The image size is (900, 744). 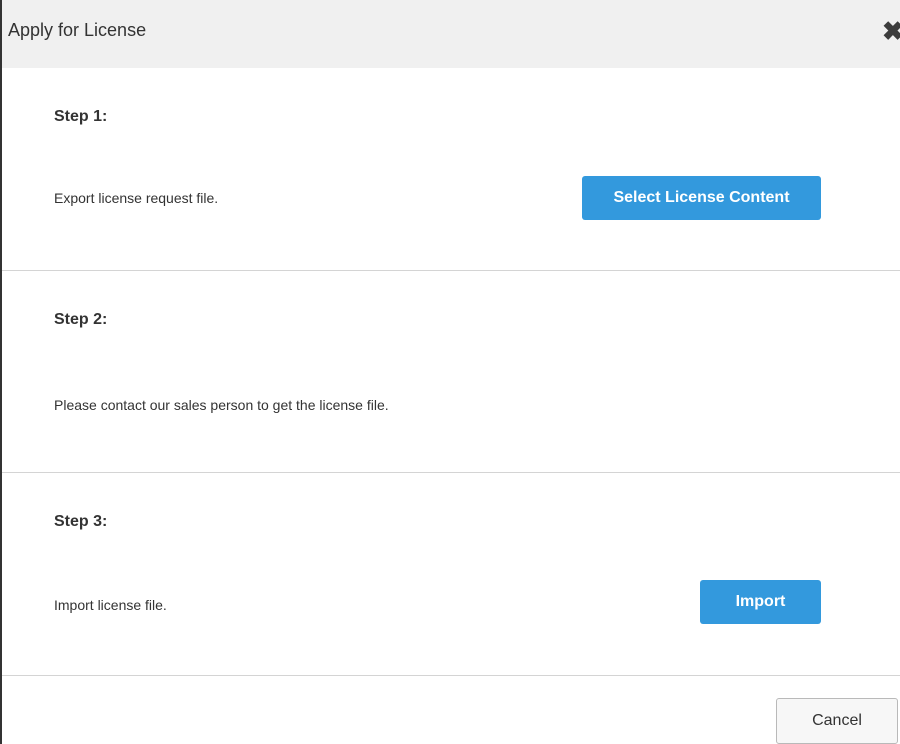 I want to click on dialog-title: Apply for License, so click(x=77, y=30).